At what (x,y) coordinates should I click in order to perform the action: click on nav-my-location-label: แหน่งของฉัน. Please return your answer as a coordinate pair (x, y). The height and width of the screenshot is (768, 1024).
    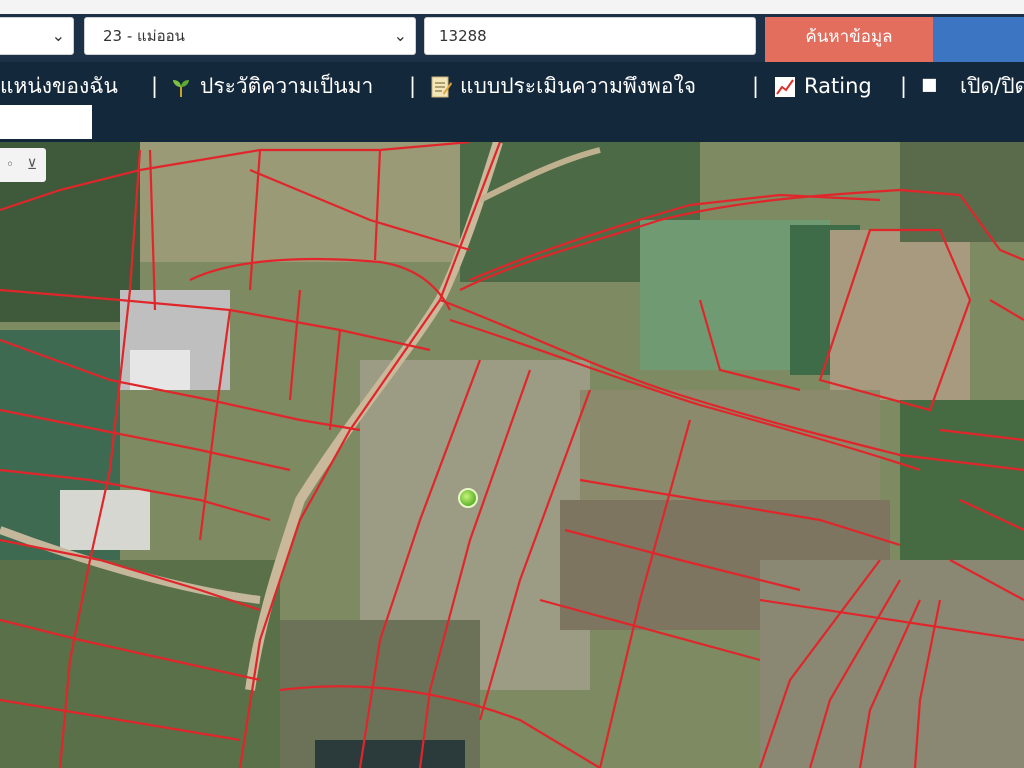
    Looking at the image, I should click on (59, 86).